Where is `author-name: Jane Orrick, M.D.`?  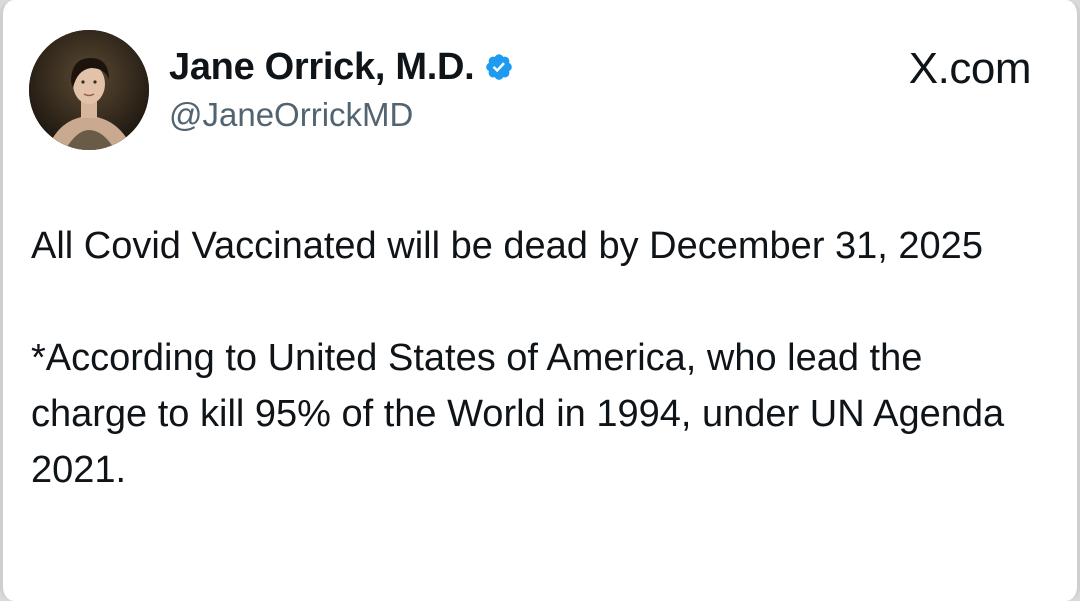 author-name: Jane Orrick, M.D. is located at coordinates (322, 67).